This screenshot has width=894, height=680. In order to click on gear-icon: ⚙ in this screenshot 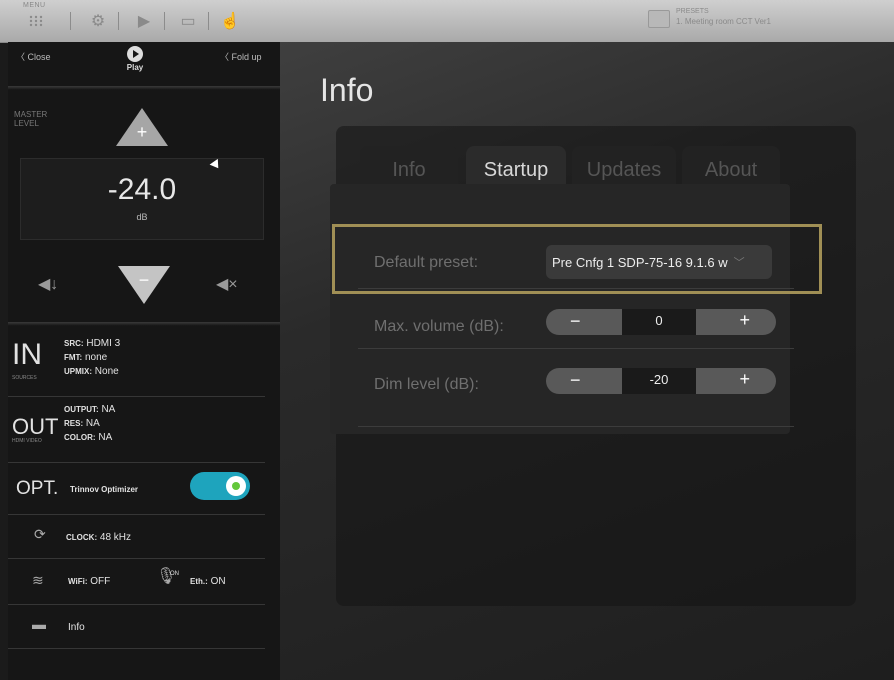, I will do `click(98, 21)`.